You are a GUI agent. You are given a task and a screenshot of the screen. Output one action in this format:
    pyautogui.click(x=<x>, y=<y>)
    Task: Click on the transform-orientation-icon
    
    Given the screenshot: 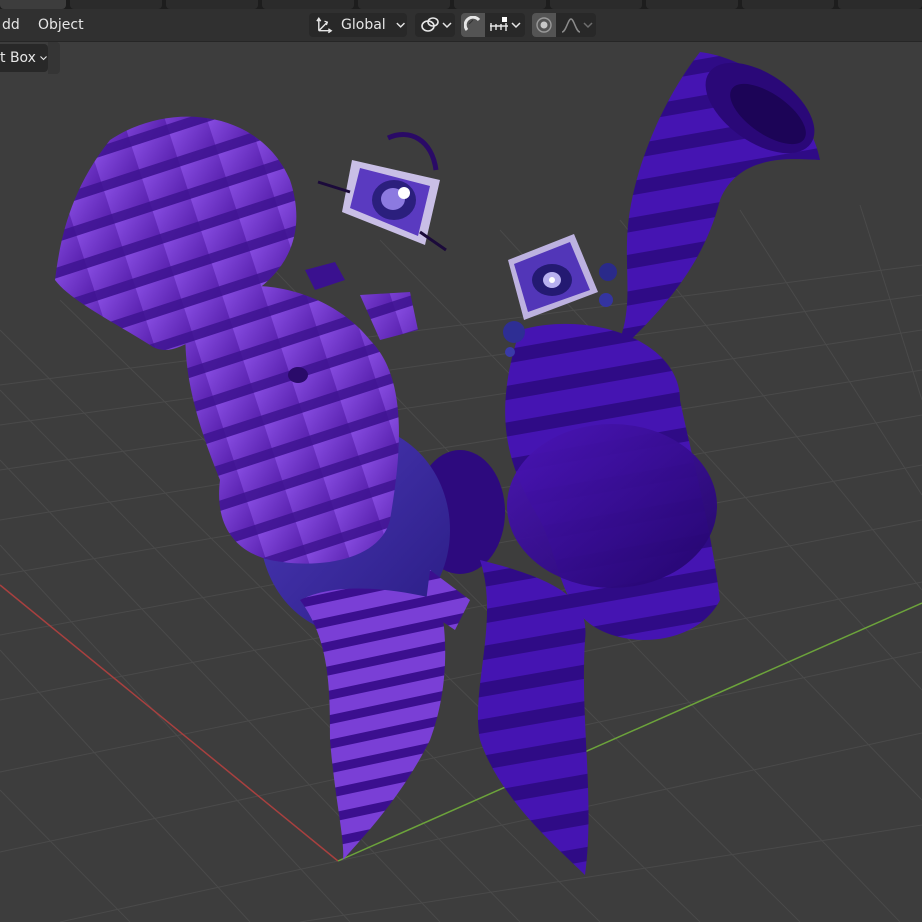 What is the action you would take?
    pyautogui.click(x=324, y=25)
    